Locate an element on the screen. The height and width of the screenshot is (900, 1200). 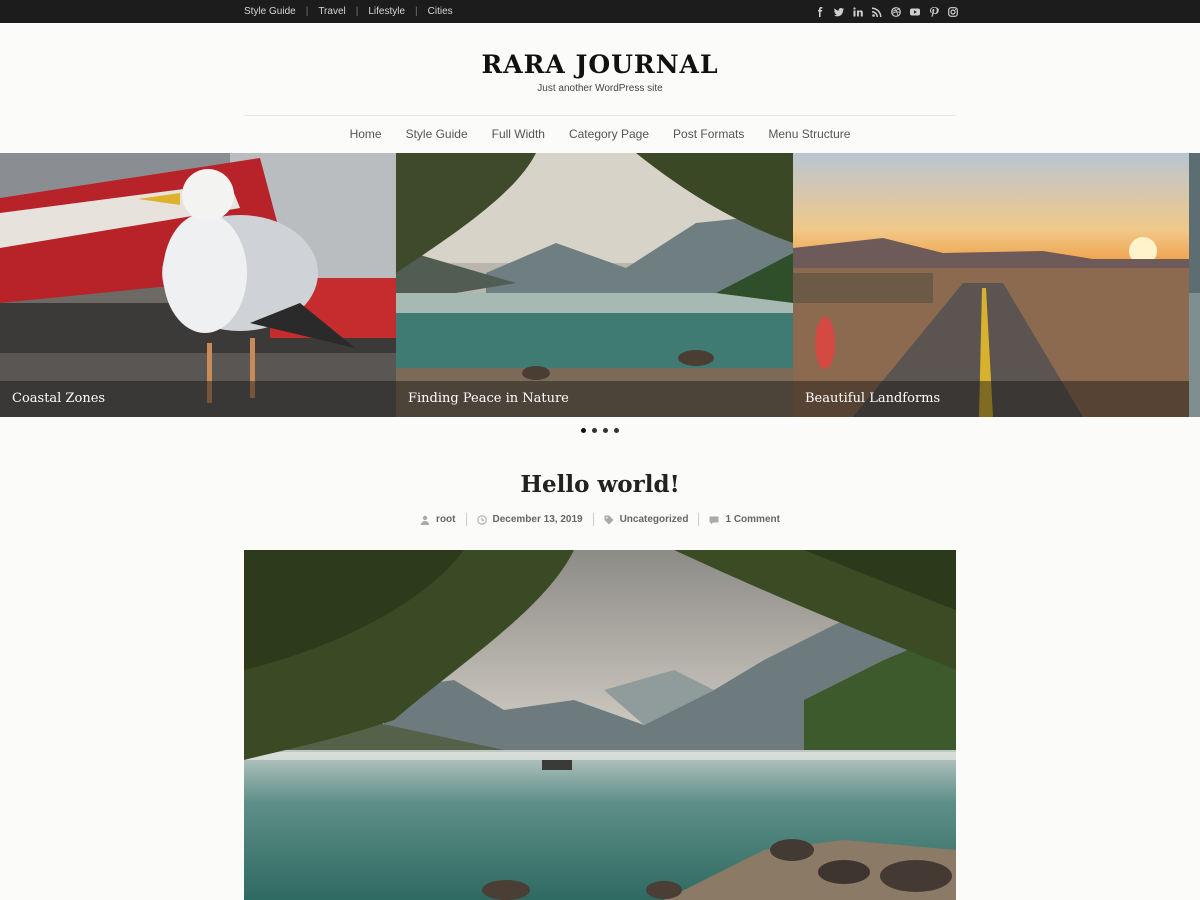
post-date-text: December 13, 2019 is located at coordinates (538, 519).